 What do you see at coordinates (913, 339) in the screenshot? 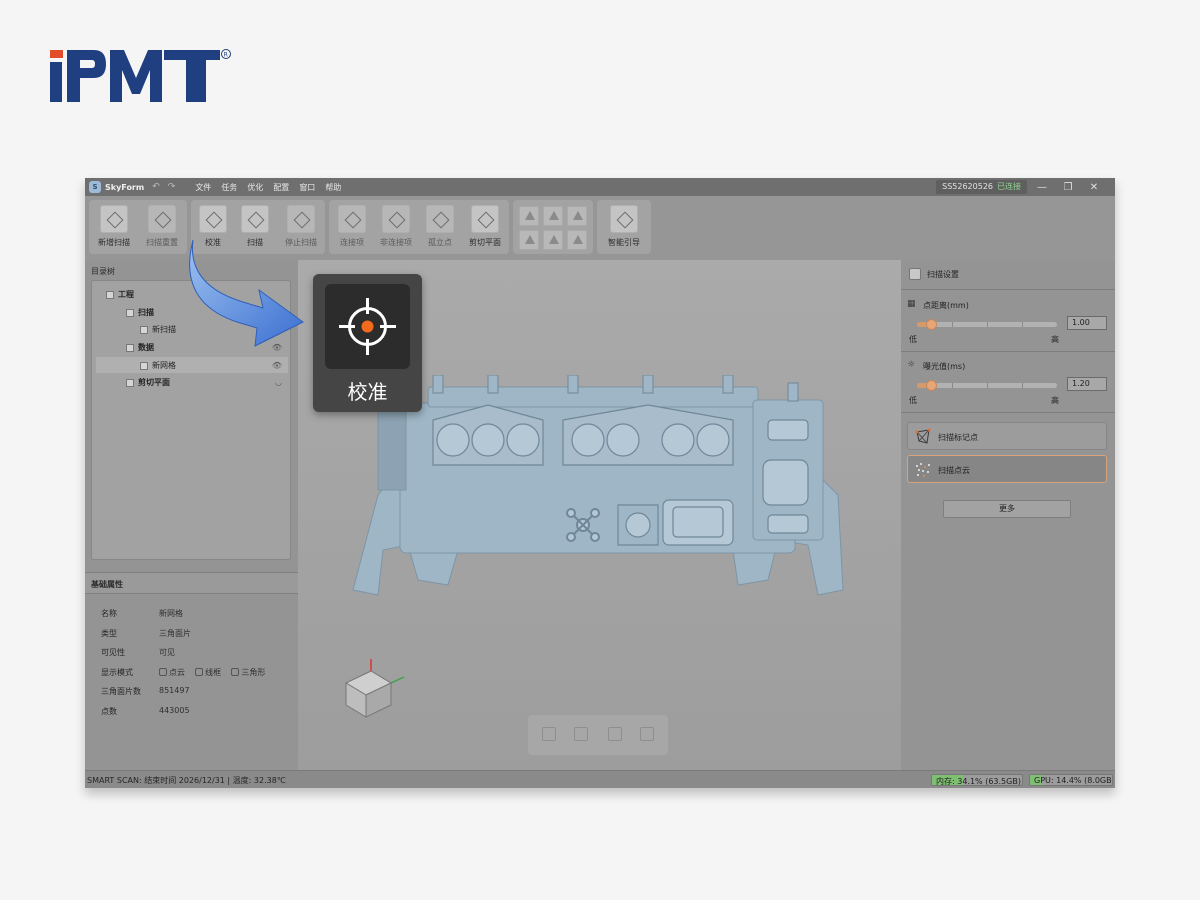
I see `slider-low-label: 低` at bounding box center [913, 339].